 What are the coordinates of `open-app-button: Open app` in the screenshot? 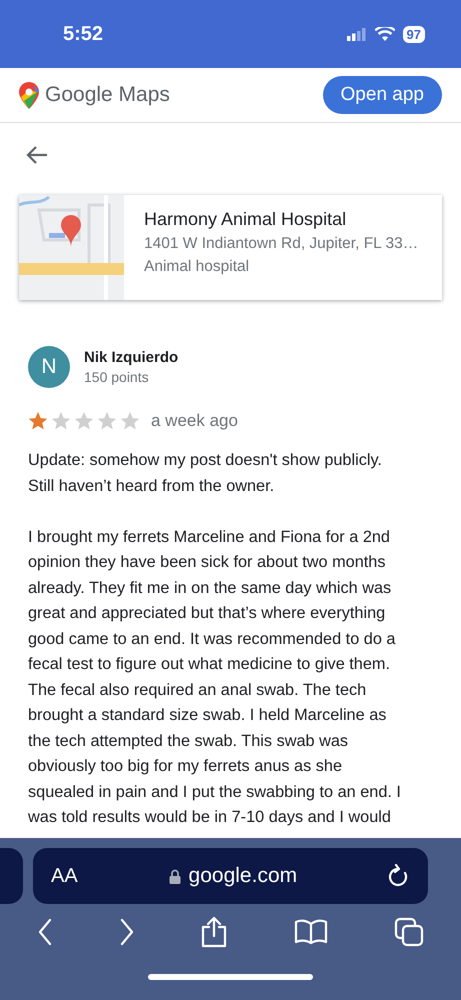 It's located at (382, 95).